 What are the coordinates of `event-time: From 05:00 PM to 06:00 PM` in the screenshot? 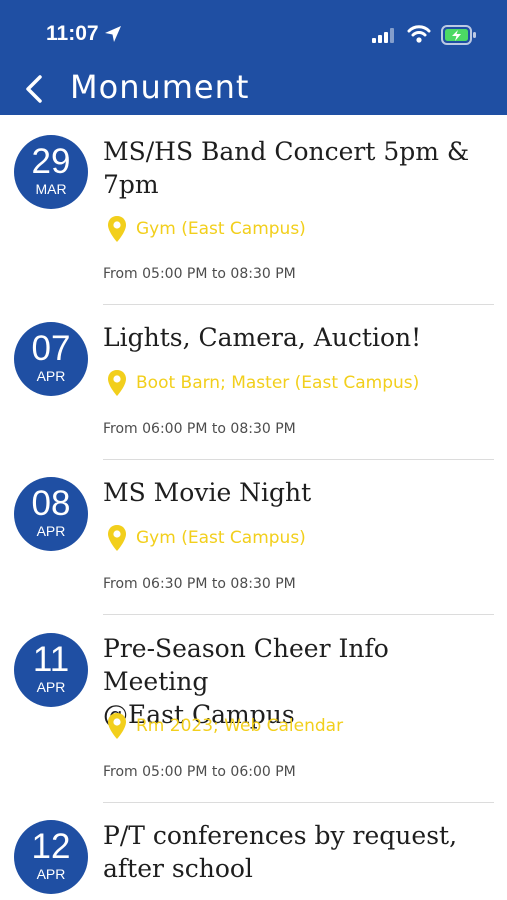 It's located at (199, 772).